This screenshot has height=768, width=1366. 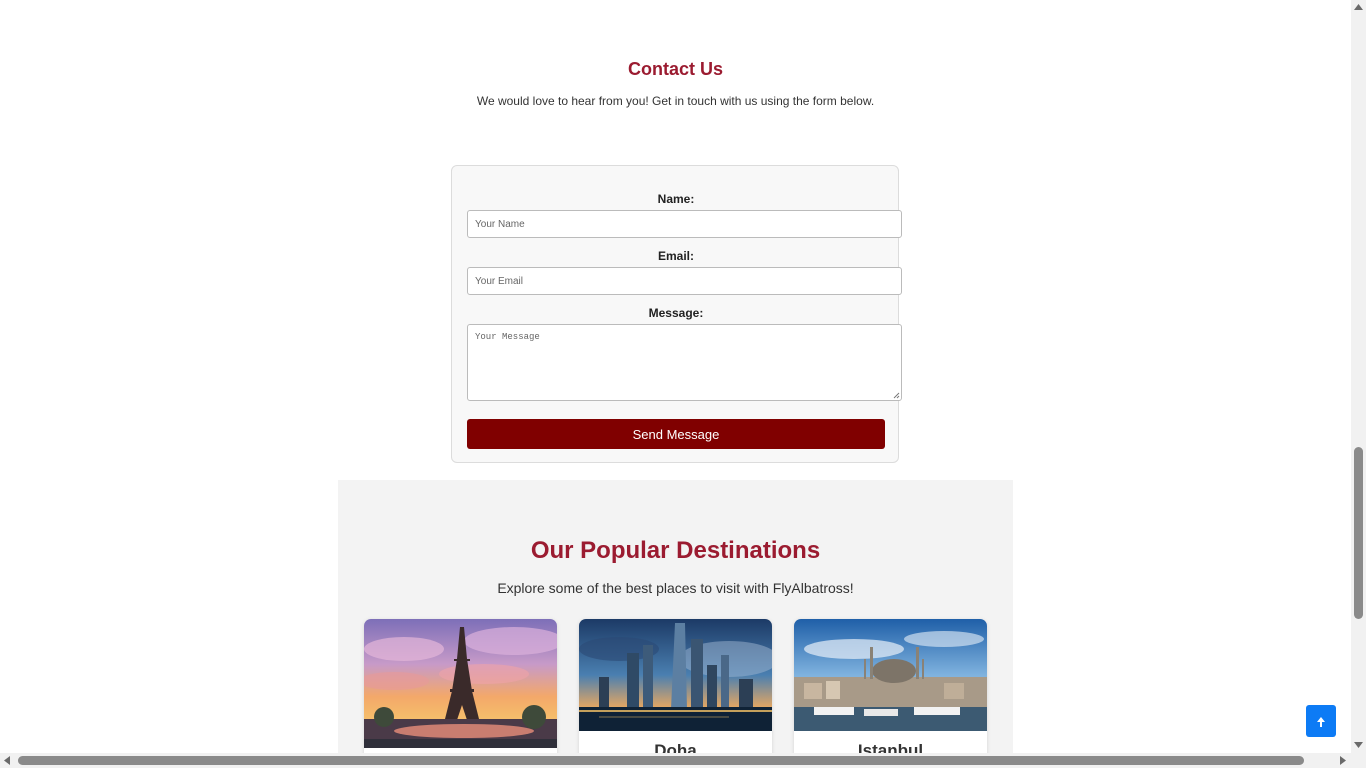 What do you see at coordinates (1358, 7) in the screenshot?
I see `scroll-up-icon` at bounding box center [1358, 7].